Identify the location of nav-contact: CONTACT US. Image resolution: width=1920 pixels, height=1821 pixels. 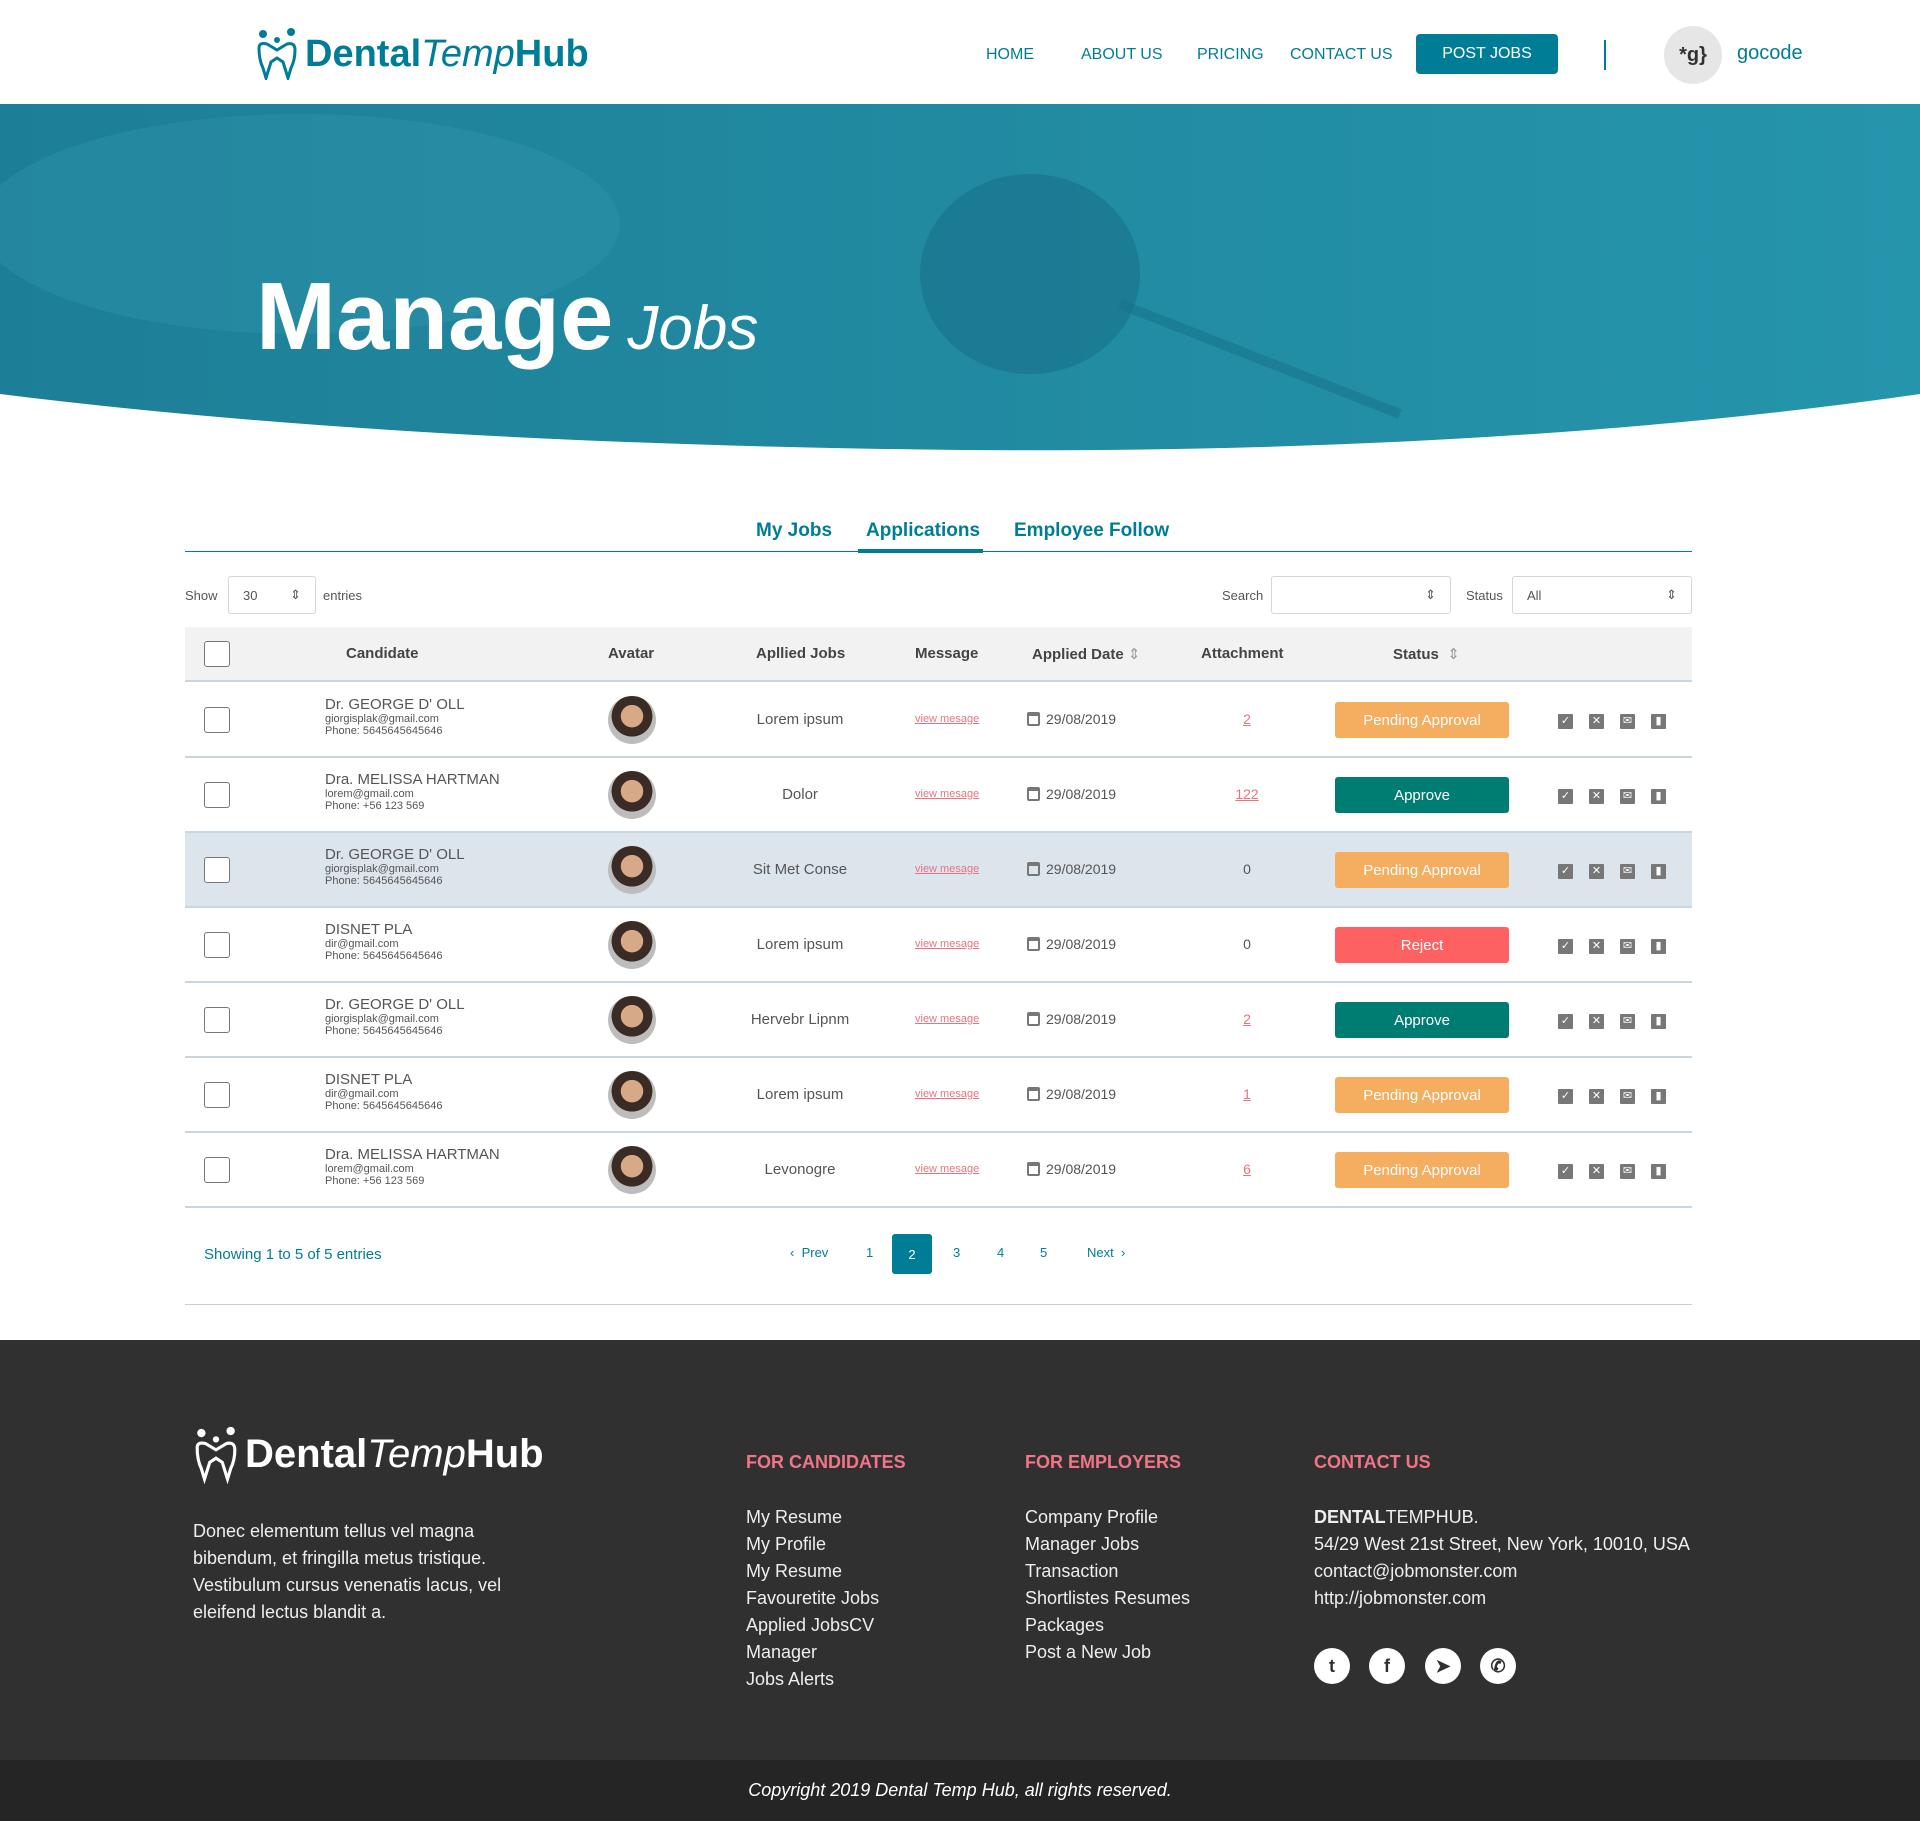
(1341, 55).